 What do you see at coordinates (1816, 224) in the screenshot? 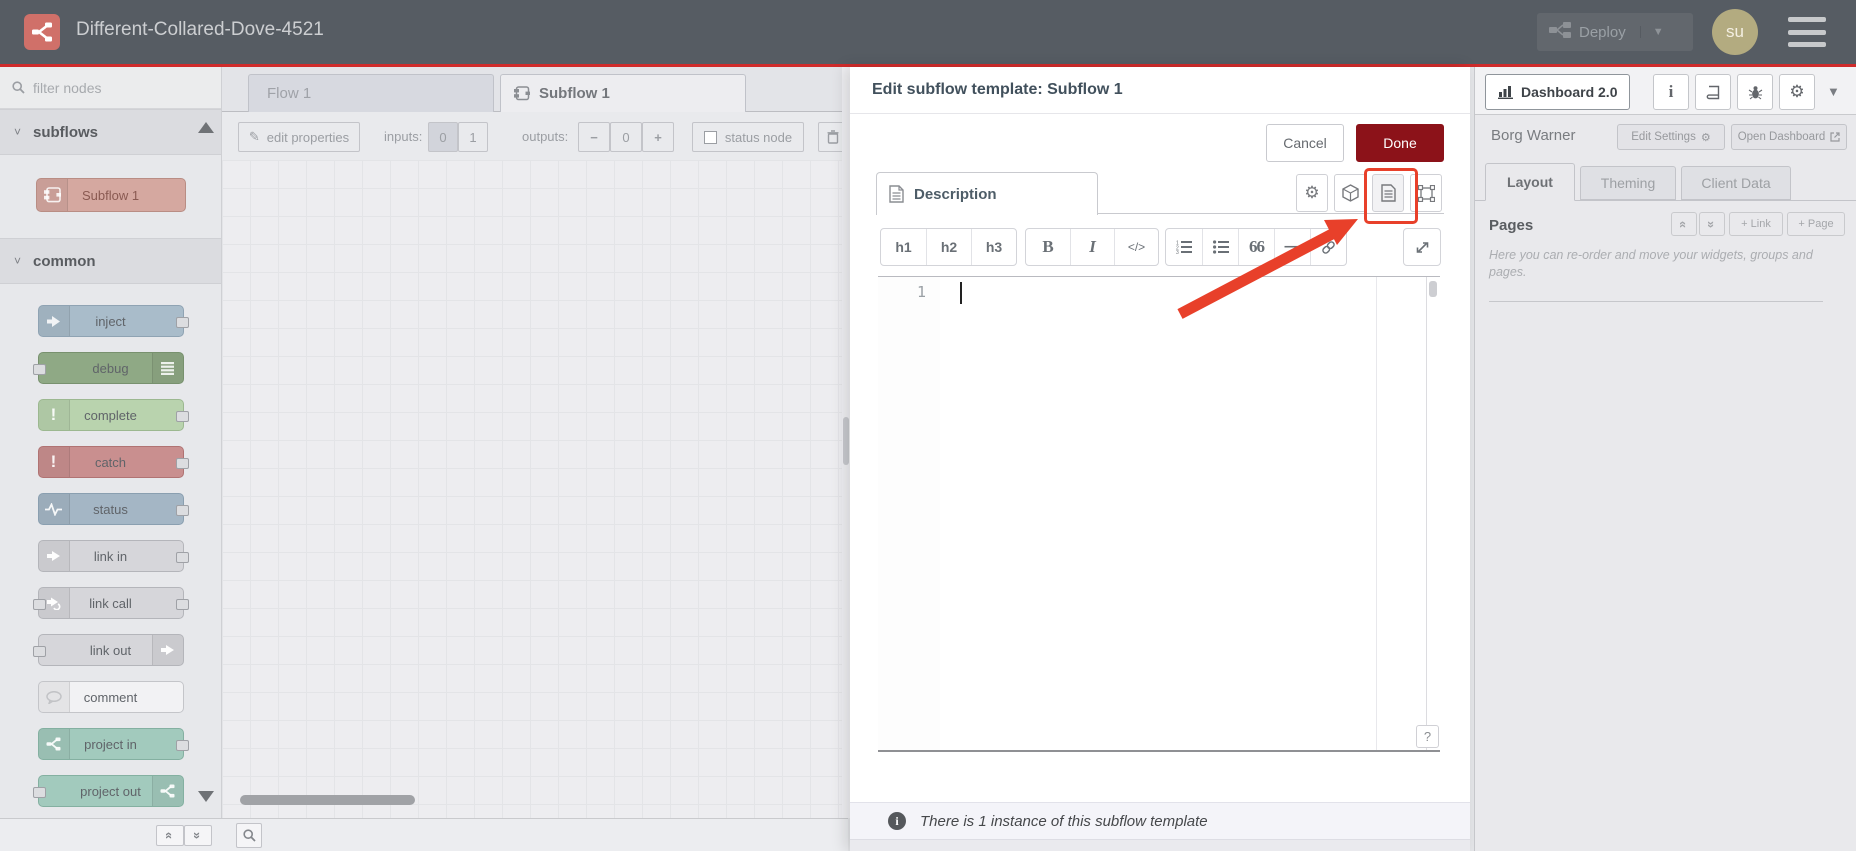
I see `add-page-button: + Page` at bounding box center [1816, 224].